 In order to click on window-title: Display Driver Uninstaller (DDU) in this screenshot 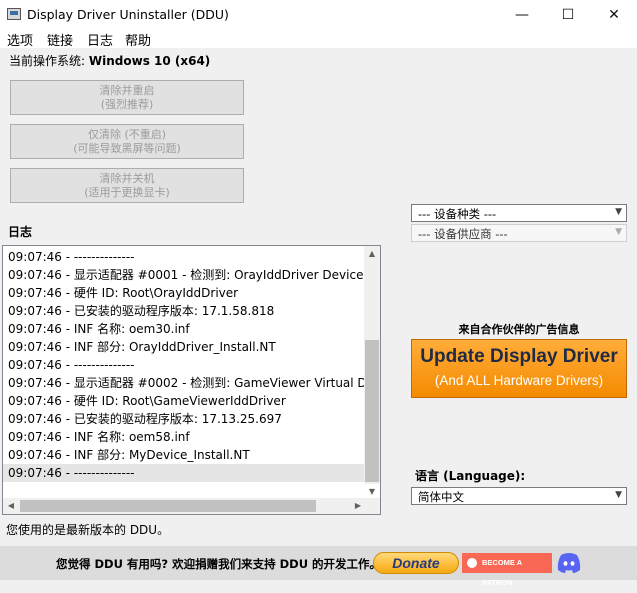, I will do `click(128, 14)`.